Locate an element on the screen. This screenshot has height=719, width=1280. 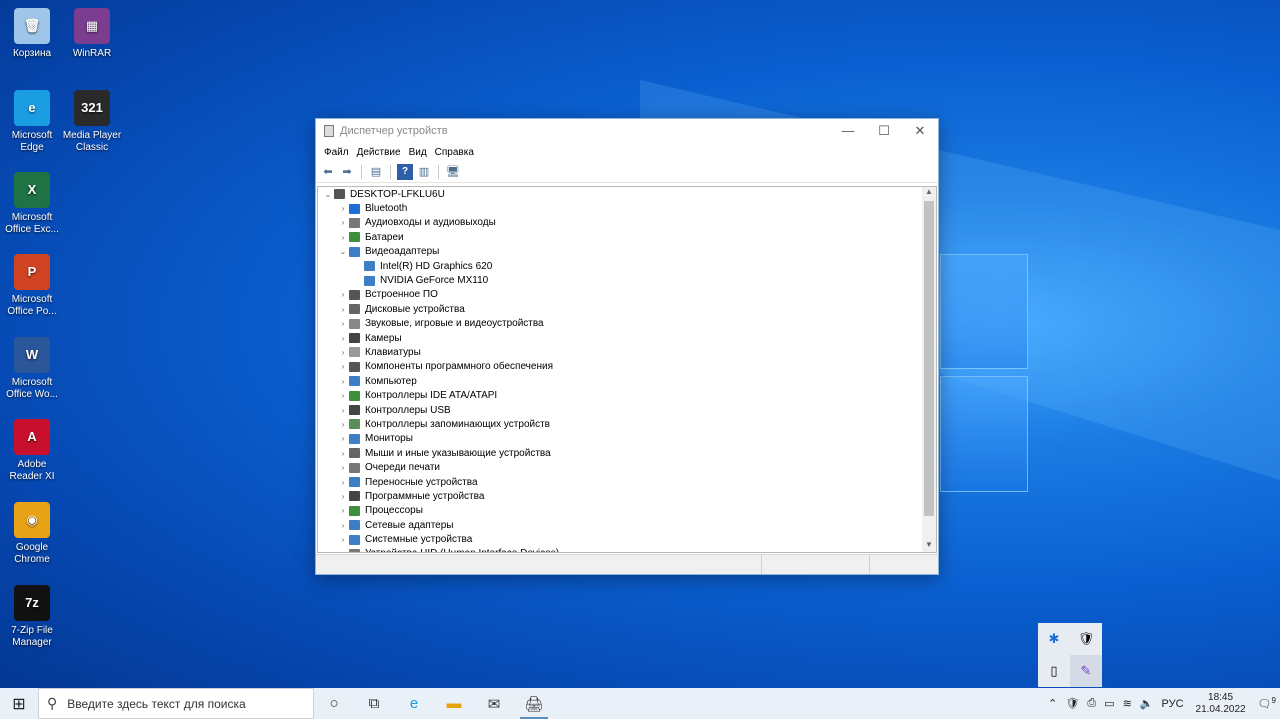
tree-item: › Сетевые адаптеры is located at coordinates (627, 525).